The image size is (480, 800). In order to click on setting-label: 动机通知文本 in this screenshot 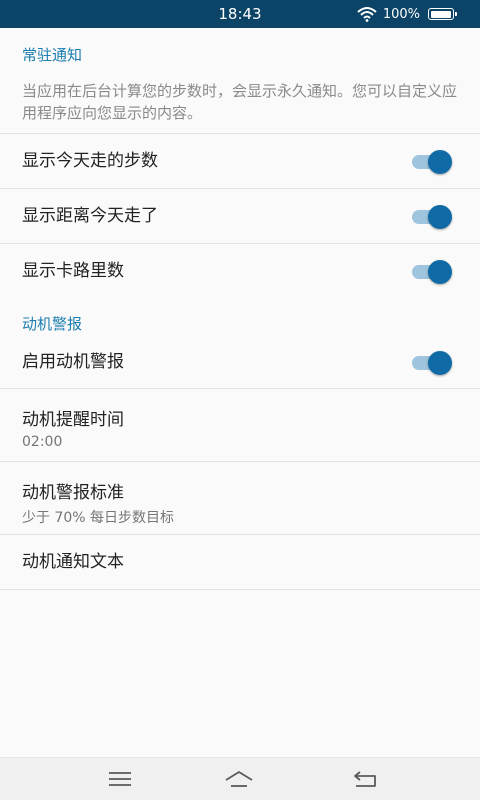, I will do `click(73, 562)`.